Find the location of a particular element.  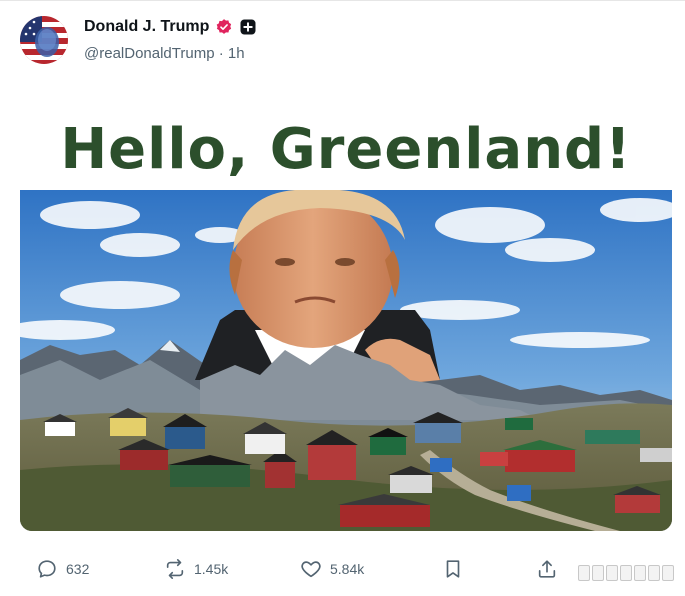

author-name-row: Donald J. Trump is located at coordinates (170, 27).